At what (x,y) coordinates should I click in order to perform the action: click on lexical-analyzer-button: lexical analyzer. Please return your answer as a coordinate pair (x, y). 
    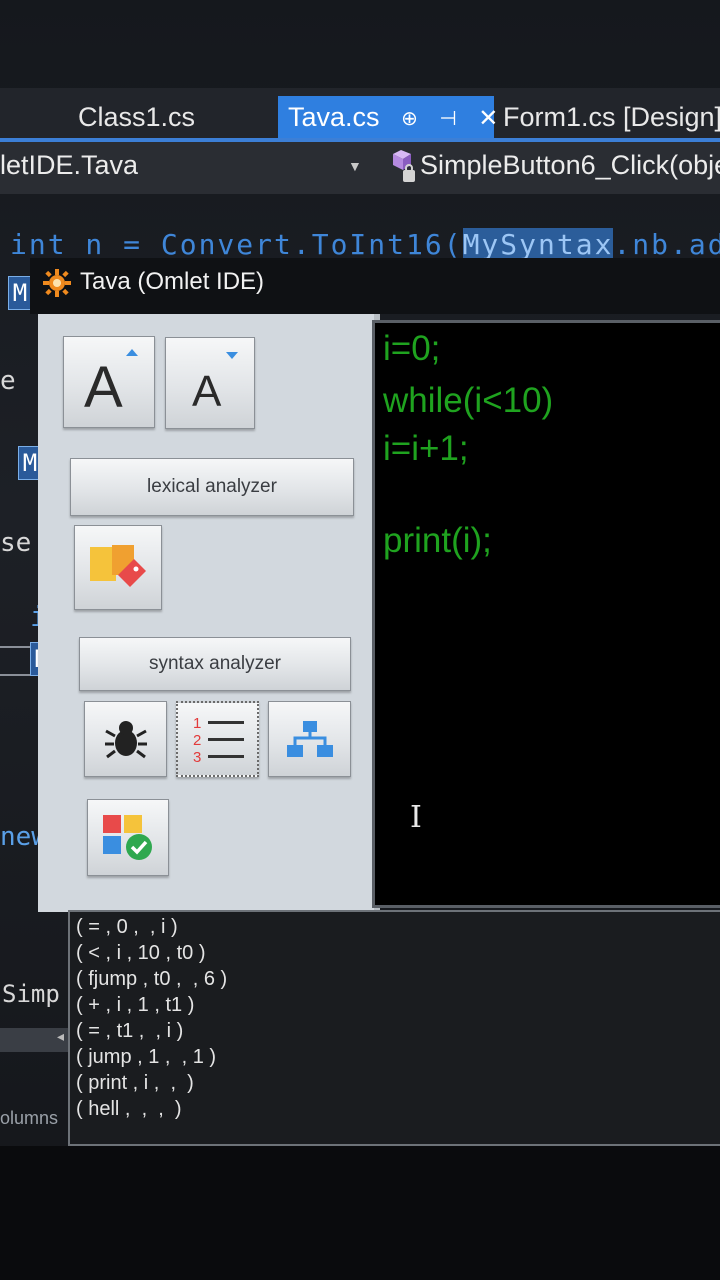
    Looking at the image, I should click on (212, 487).